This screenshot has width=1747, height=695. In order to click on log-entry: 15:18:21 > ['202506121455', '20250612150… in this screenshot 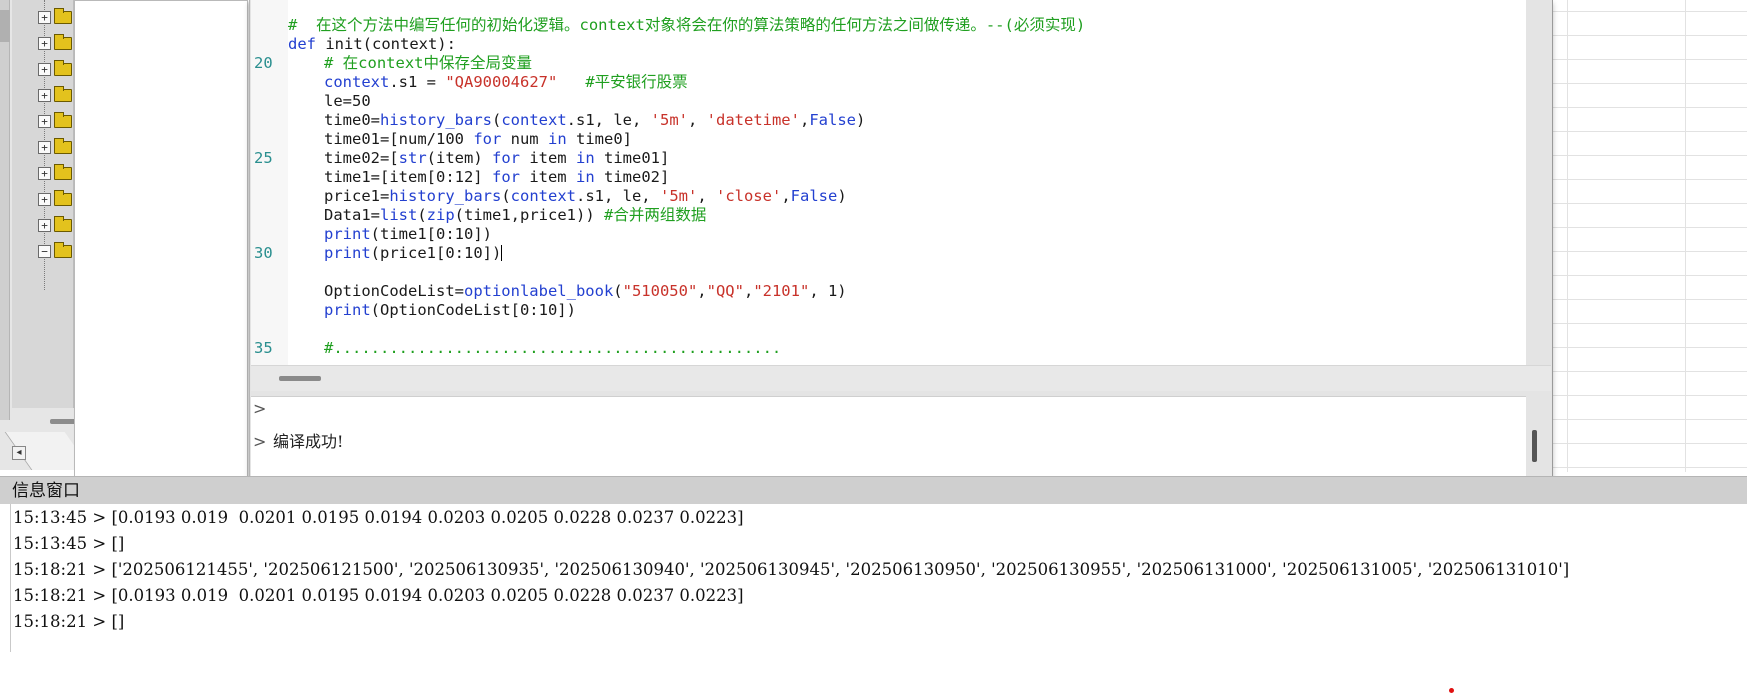, I will do `click(791, 570)`.